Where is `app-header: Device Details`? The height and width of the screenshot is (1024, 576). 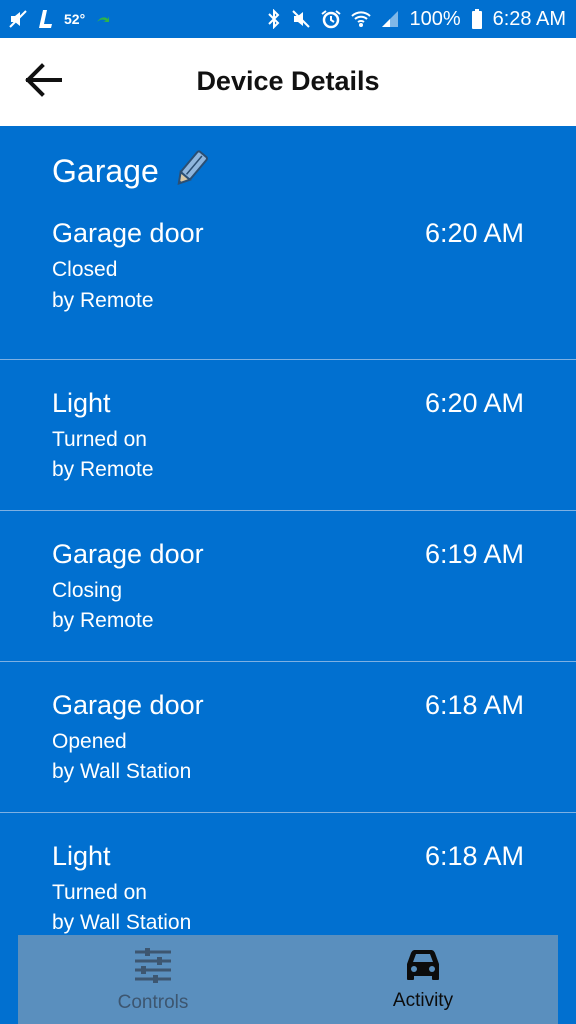
app-header: Device Details is located at coordinates (288, 82).